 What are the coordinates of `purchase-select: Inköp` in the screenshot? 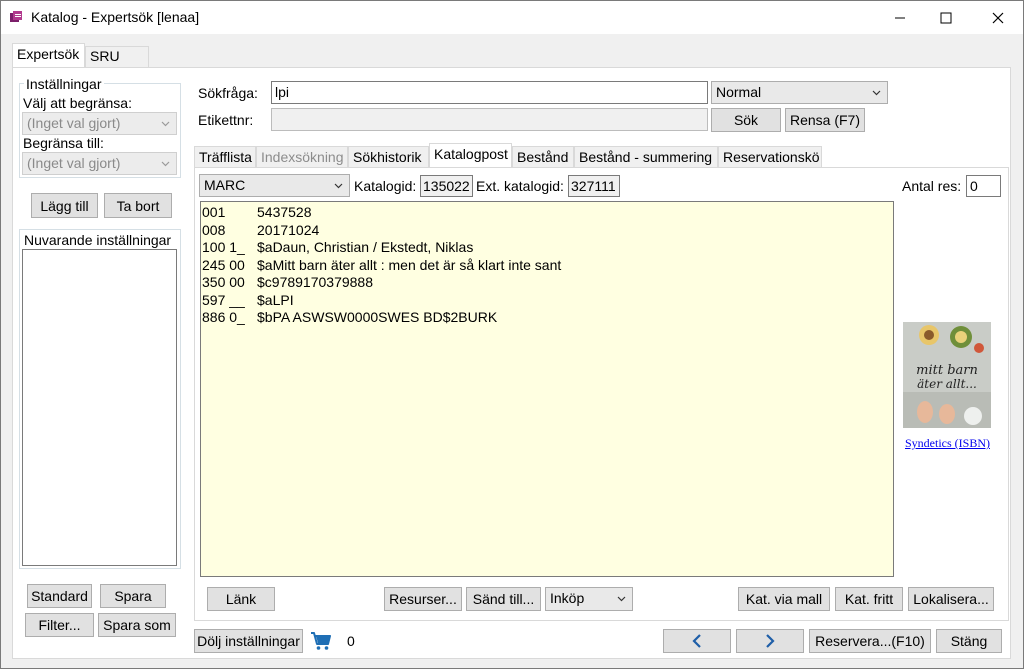 It's located at (589, 599).